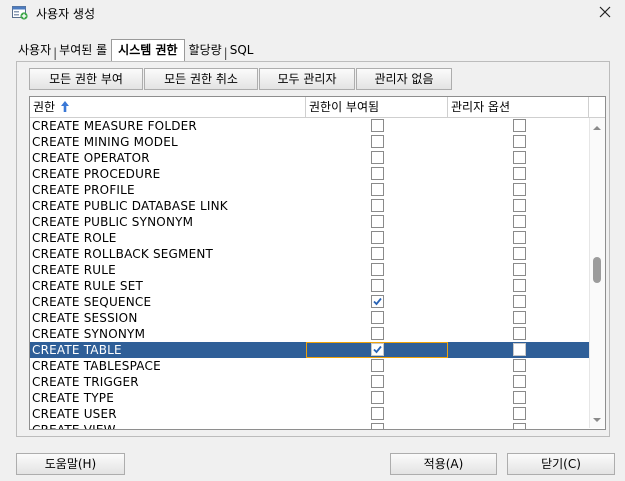 The width and height of the screenshot is (625, 481). What do you see at coordinates (96, 174) in the screenshot?
I see `privilege-name: CREATE PROCEDURE` at bounding box center [96, 174].